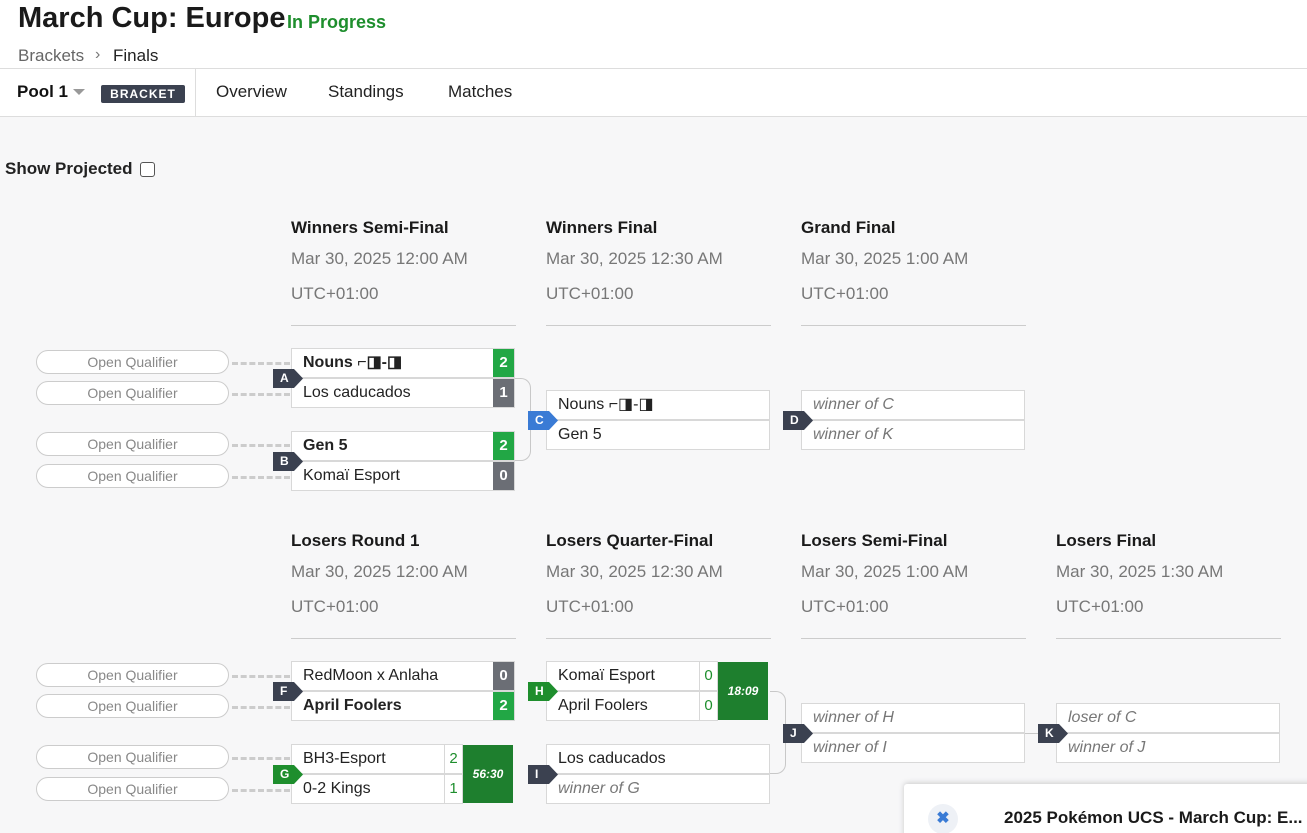 The height and width of the screenshot is (833, 1307). Describe the element at coordinates (403, 706) in the screenshot. I see `match-f-team-bottom: April Foolers 2` at that location.